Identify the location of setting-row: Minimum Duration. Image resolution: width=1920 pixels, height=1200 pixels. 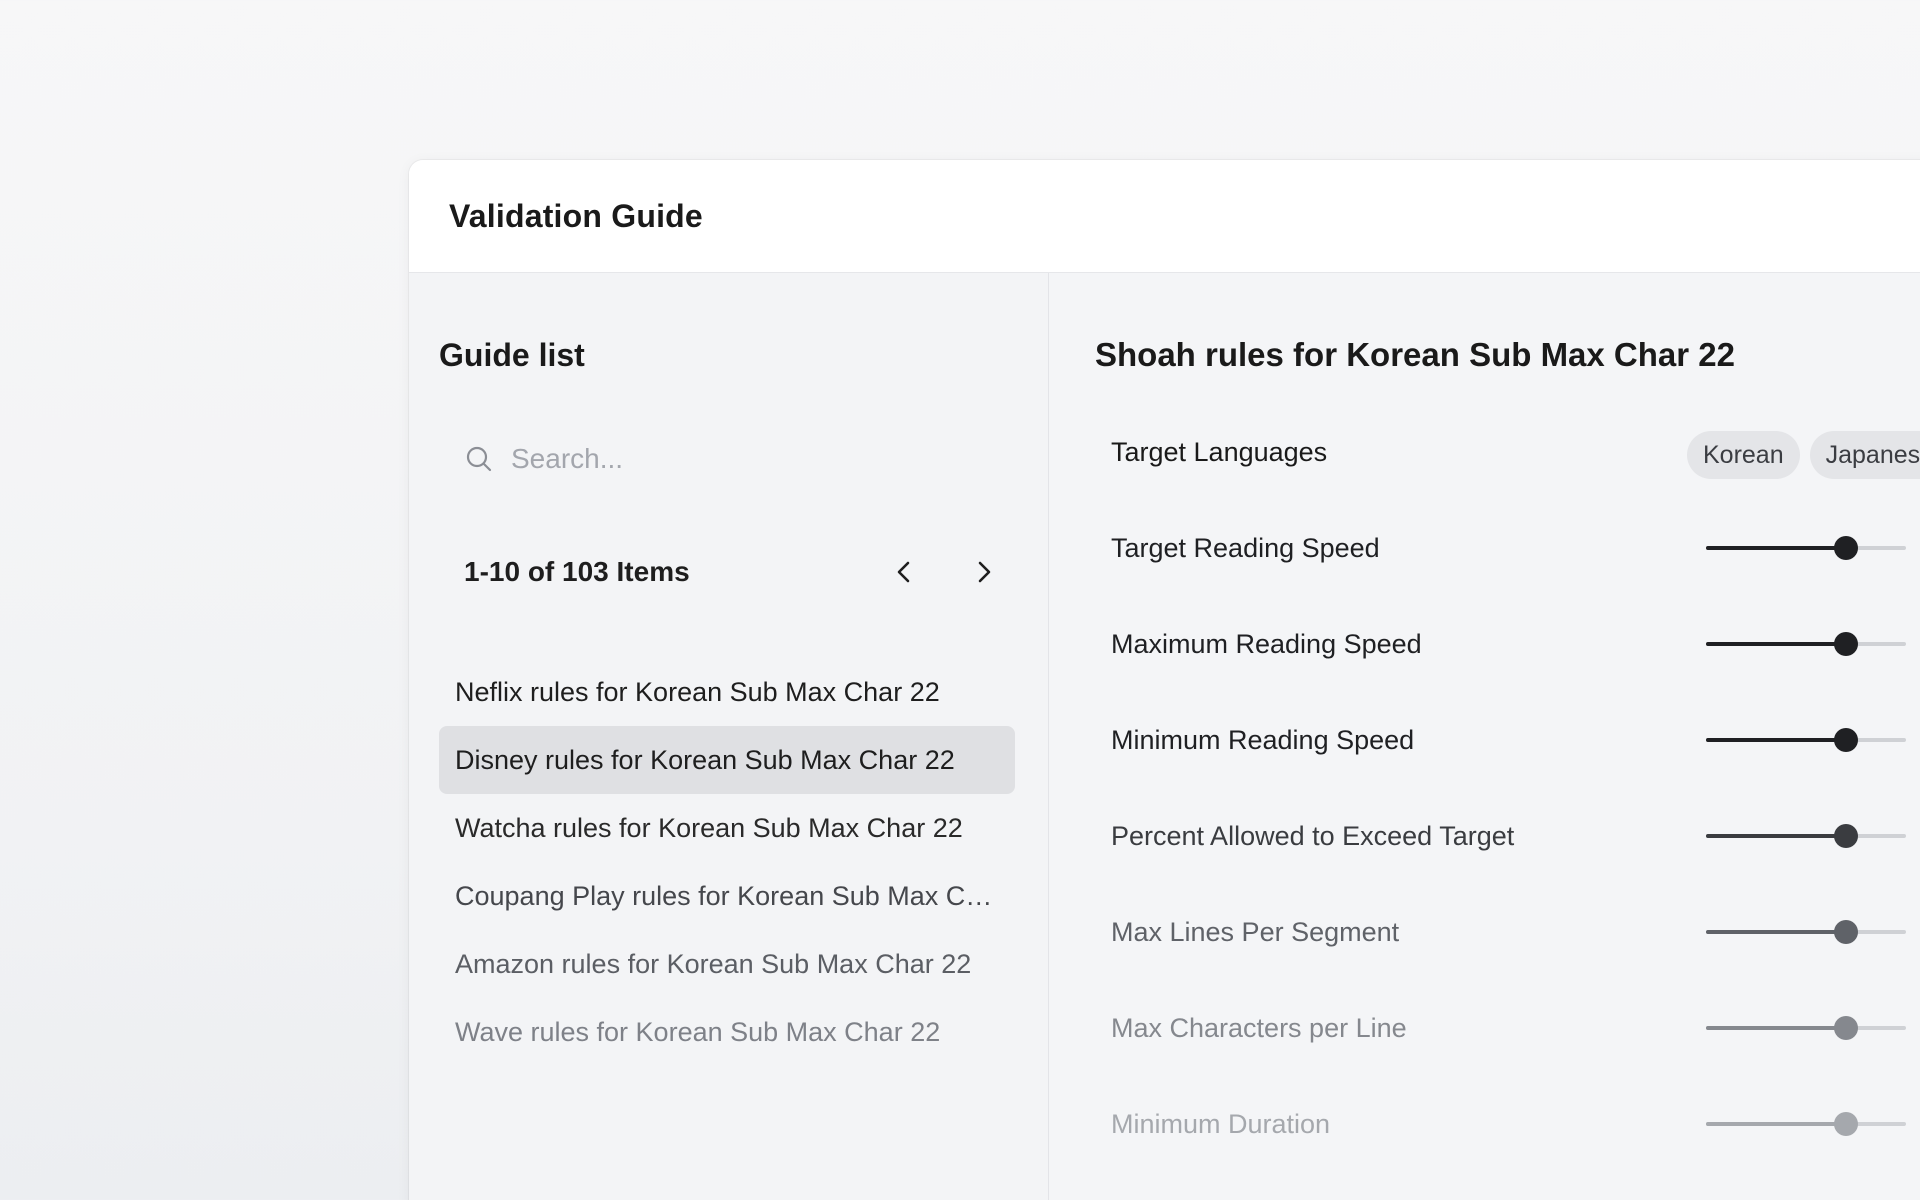
(1515, 1152).